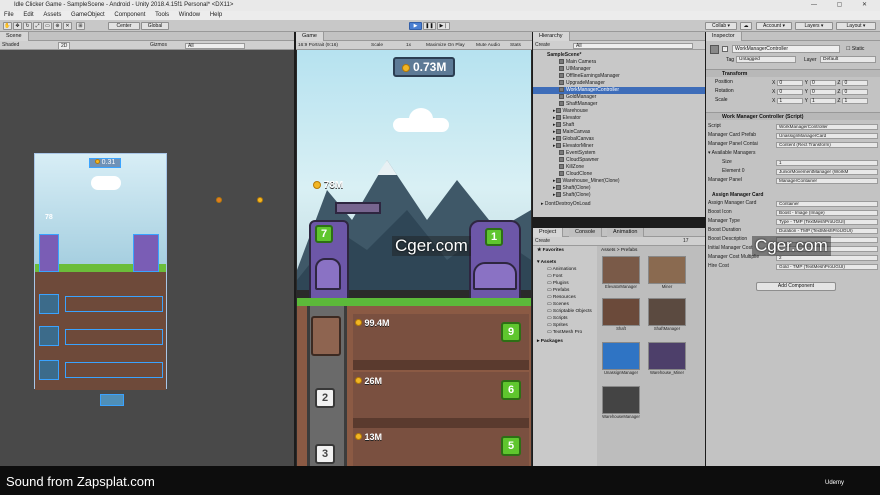  What do you see at coordinates (49, 253) in the screenshot?
I see `scene-elevator-building` at bounding box center [49, 253].